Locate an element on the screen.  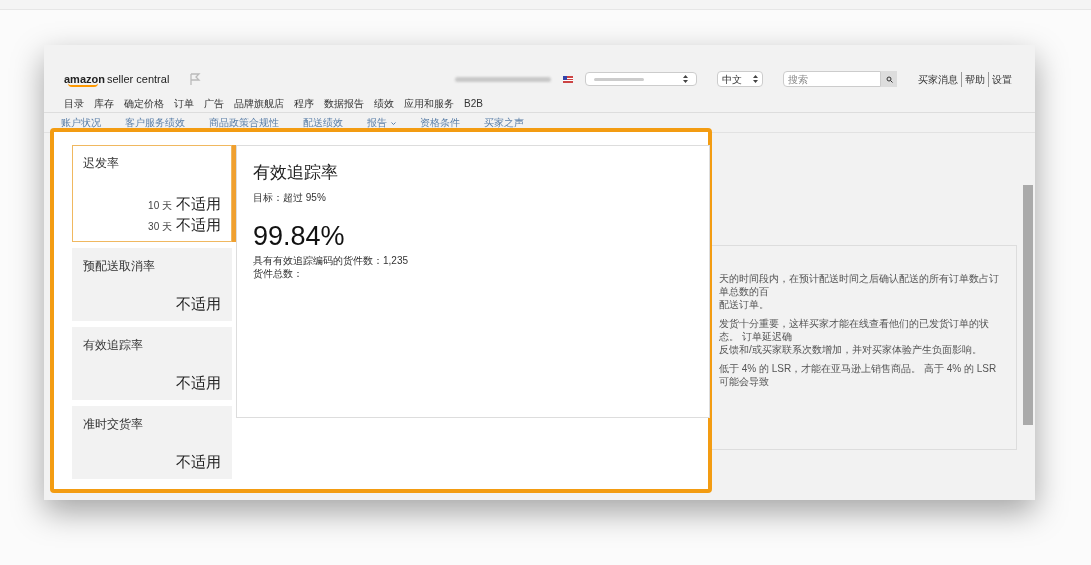
card-title: 迟发率 is located at coordinates (101, 163).